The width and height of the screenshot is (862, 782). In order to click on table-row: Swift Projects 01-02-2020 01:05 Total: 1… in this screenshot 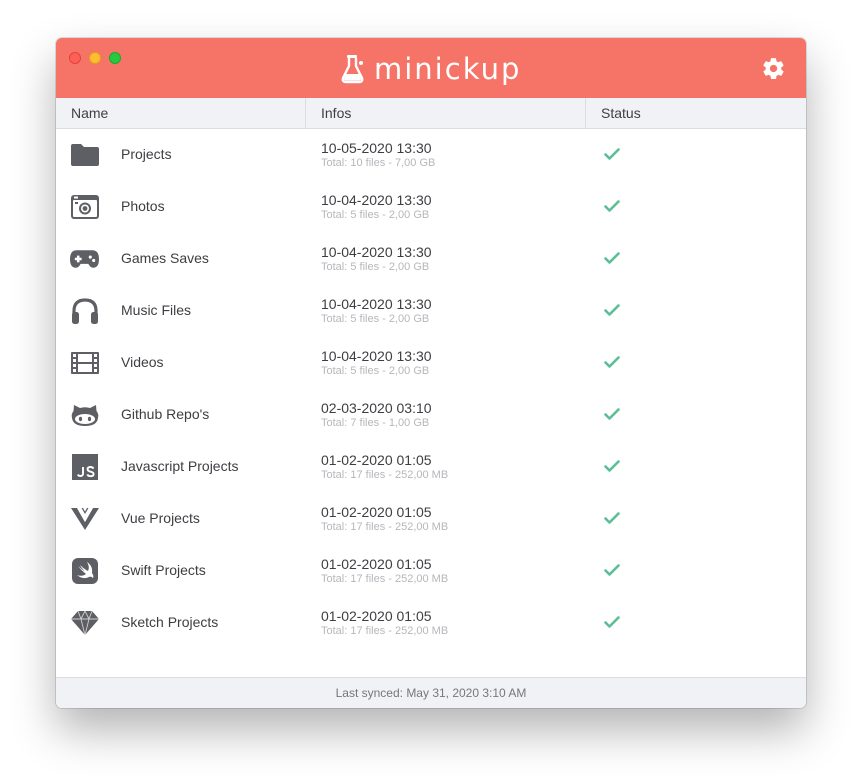, I will do `click(431, 571)`.